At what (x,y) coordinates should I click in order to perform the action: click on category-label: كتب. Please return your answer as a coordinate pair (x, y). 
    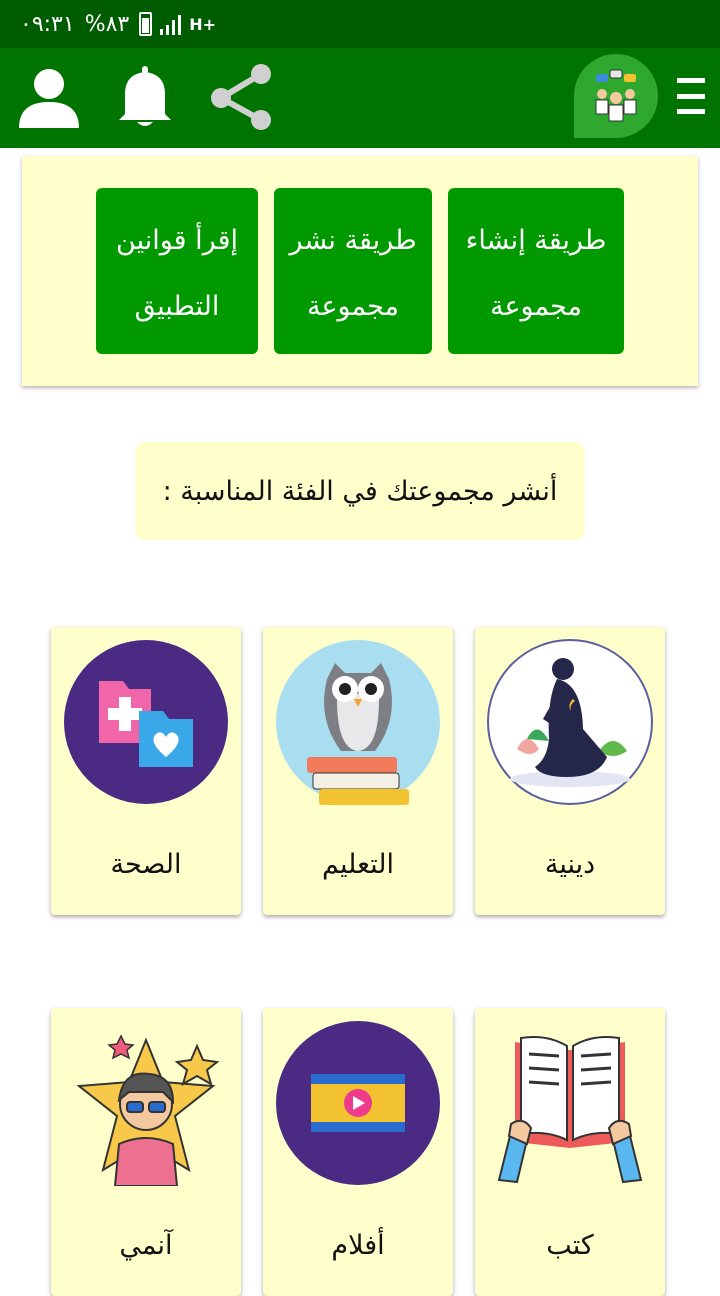
    Looking at the image, I should click on (570, 1245).